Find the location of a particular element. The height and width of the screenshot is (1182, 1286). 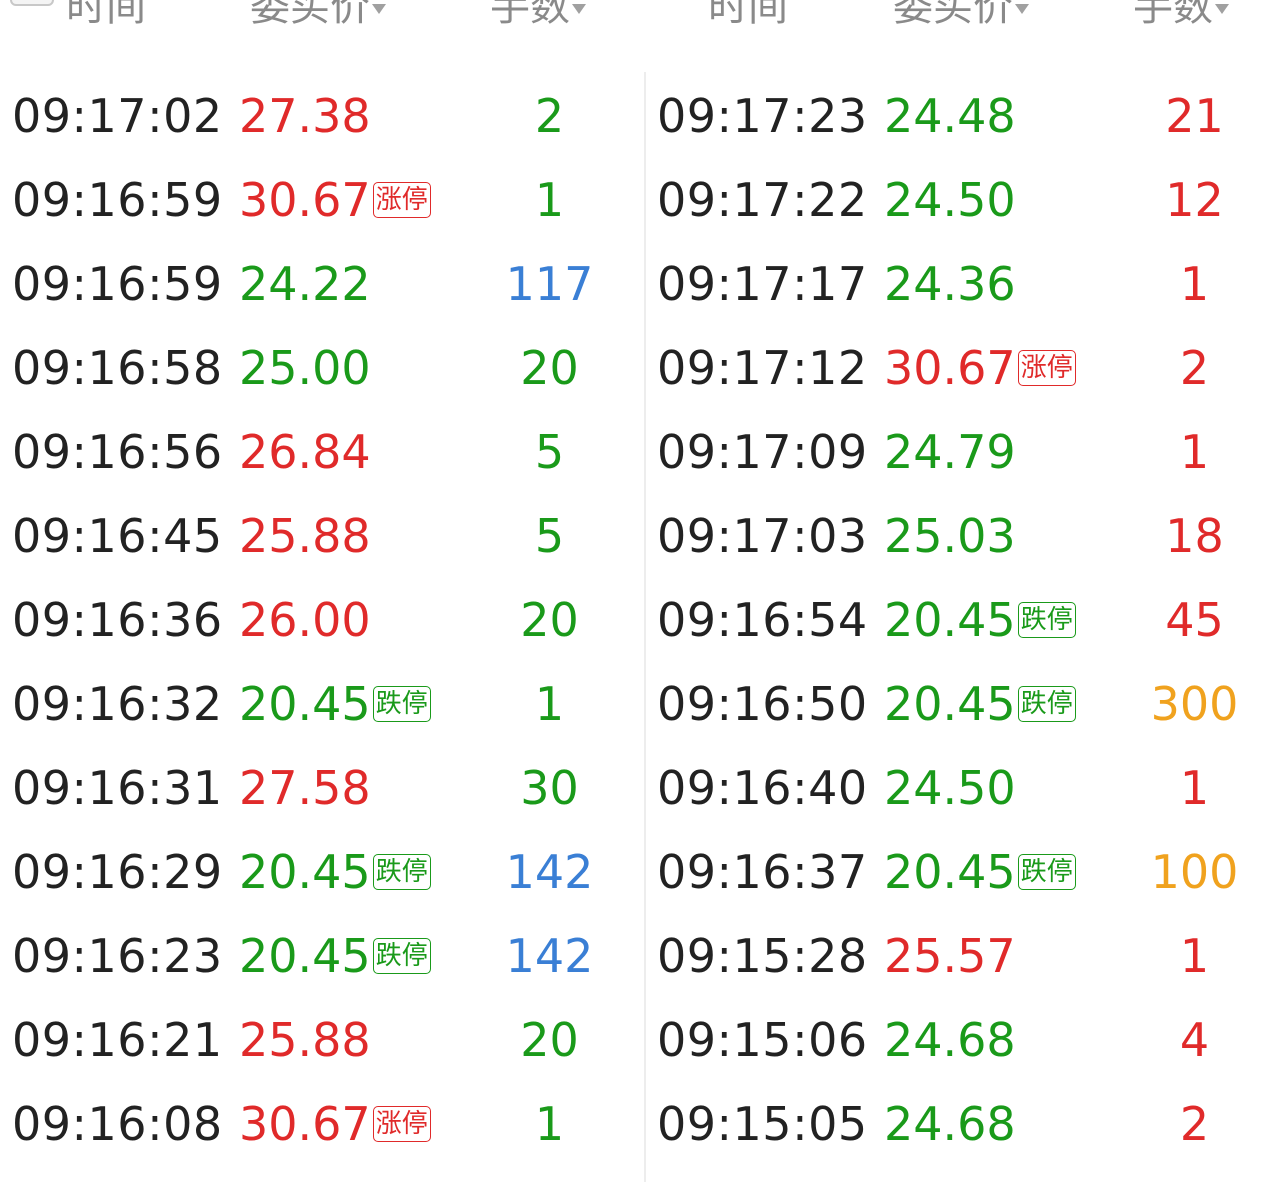

trade-price: 24.68 is located at coordinates (950, 1040).